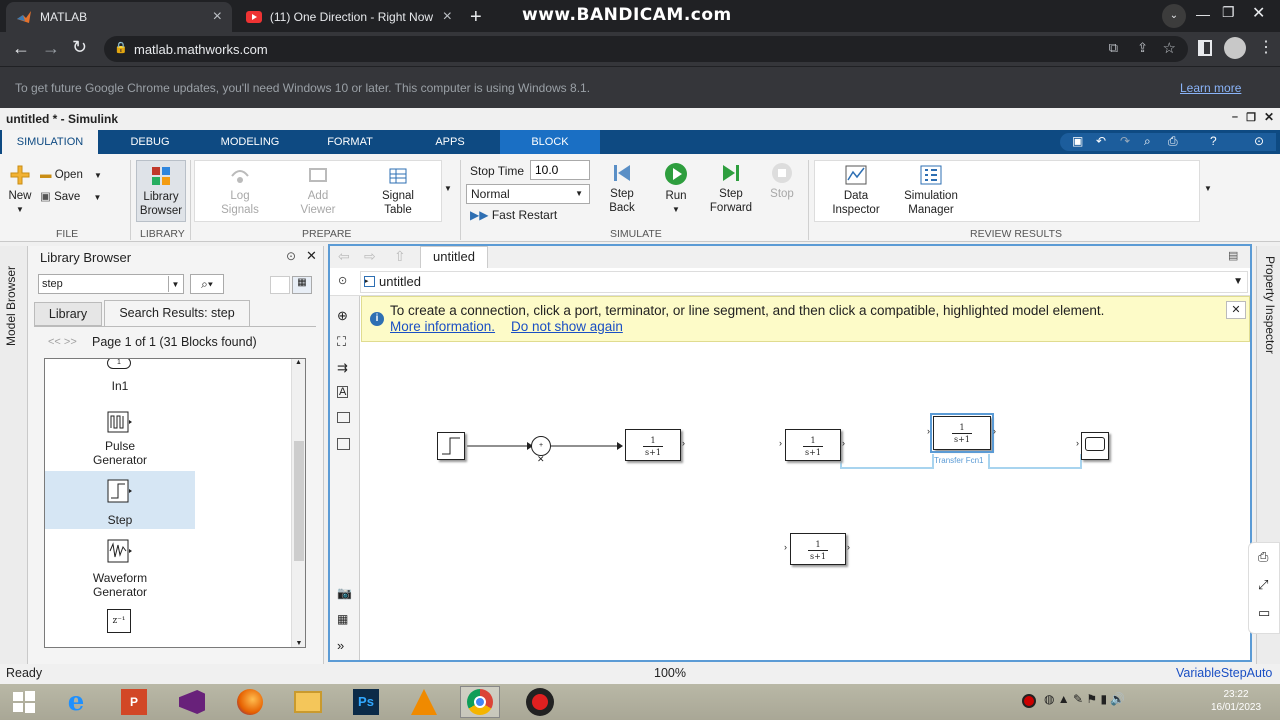 Image resolution: width=1280 pixels, height=720 pixels. Describe the element at coordinates (344, 256) in the screenshot. I see `back-icon: ⇦` at that location.